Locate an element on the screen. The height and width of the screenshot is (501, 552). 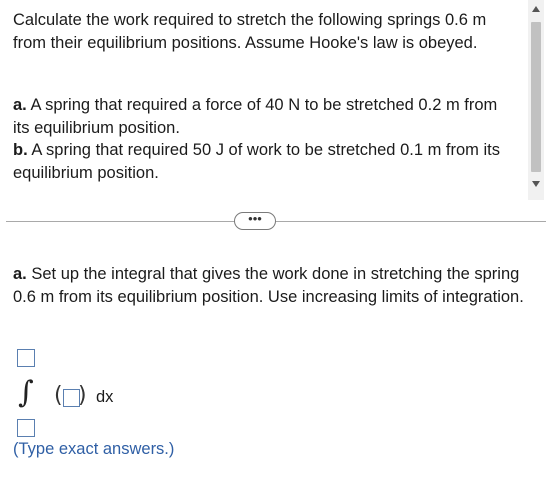
more-button: ••• is located at coordinates (255, 221).